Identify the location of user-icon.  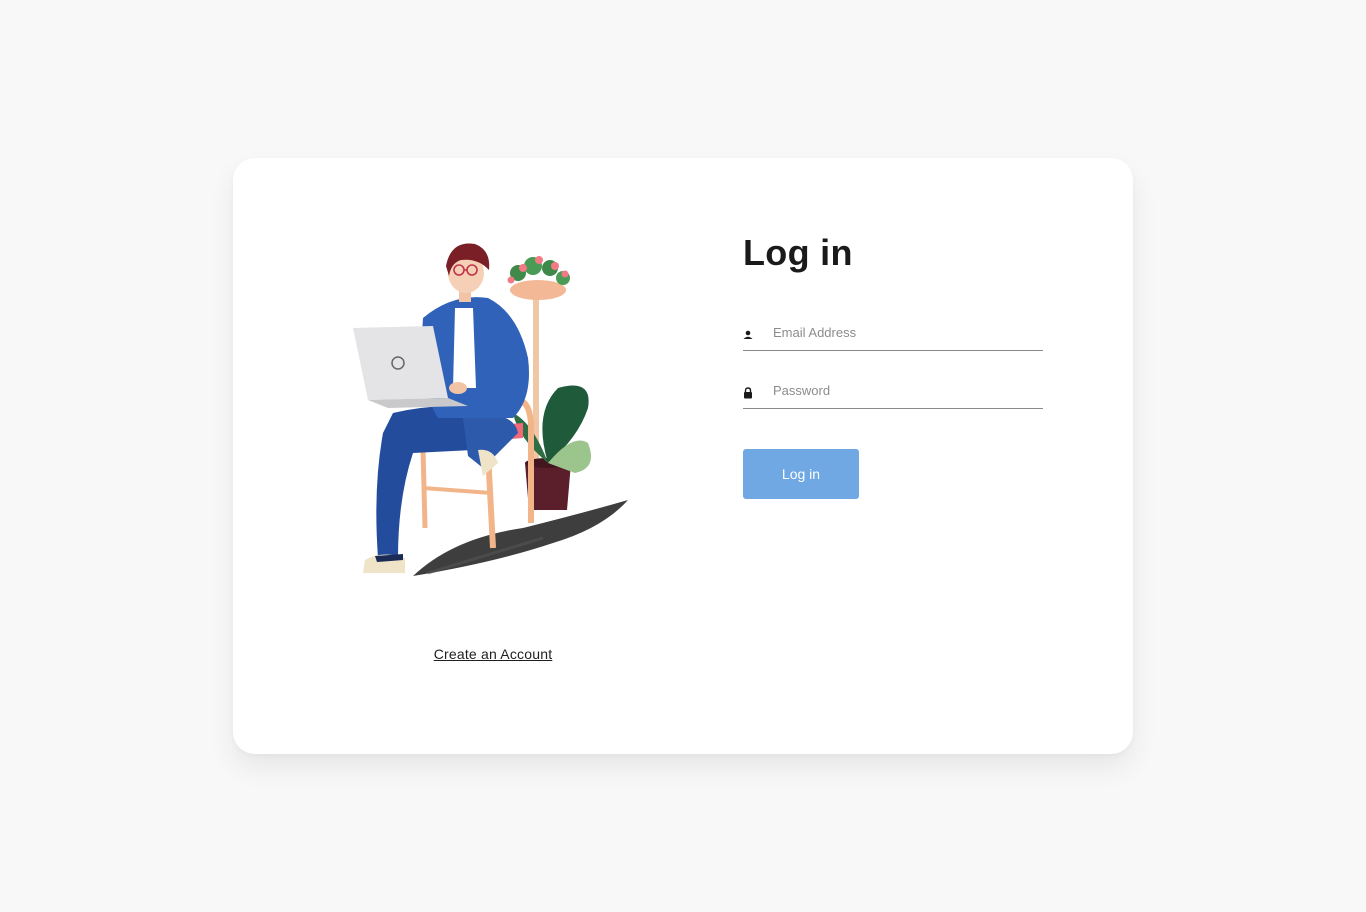
(748, 334).